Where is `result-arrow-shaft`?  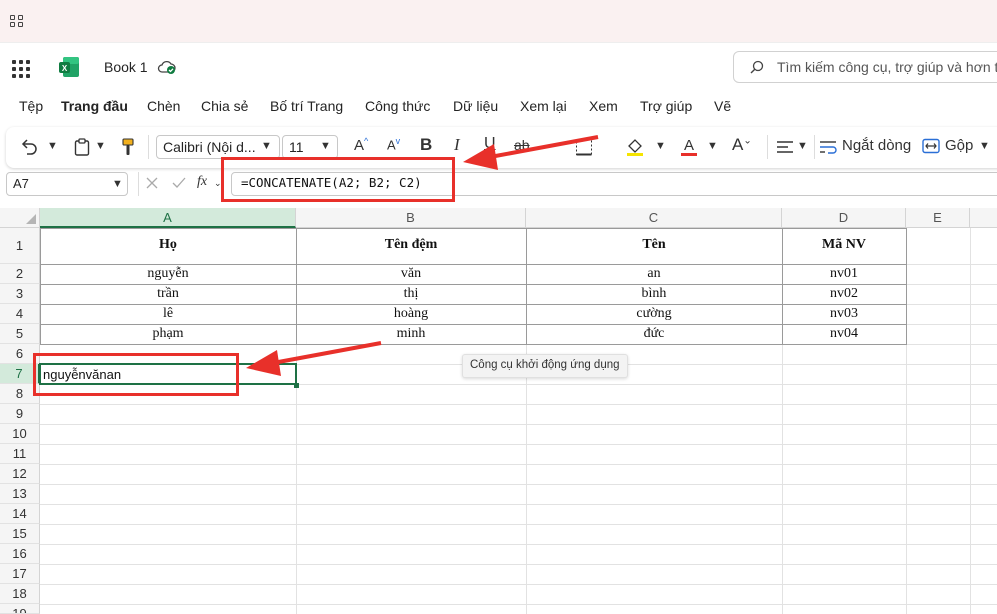
result-arrow-shaft is located at coordinates (327, 353).